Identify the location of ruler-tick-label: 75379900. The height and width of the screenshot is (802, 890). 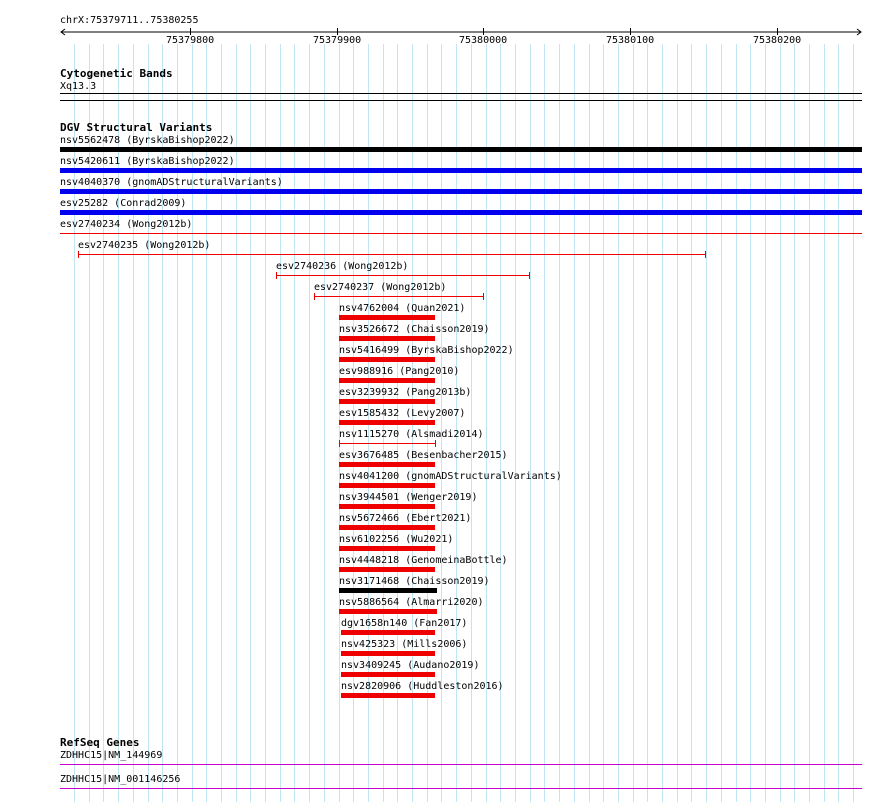
(337, 40).